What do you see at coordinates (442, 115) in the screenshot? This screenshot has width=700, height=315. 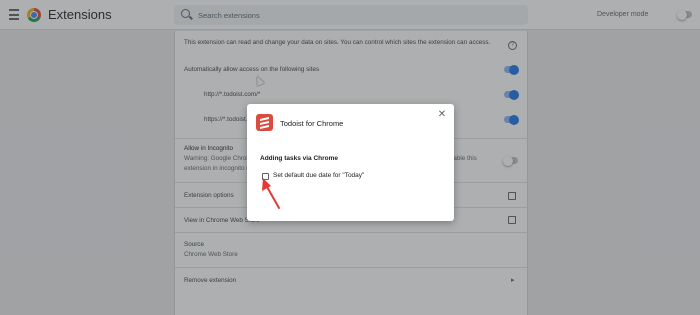 I see `close-icon: ✕` at bounding box center [442, 115].